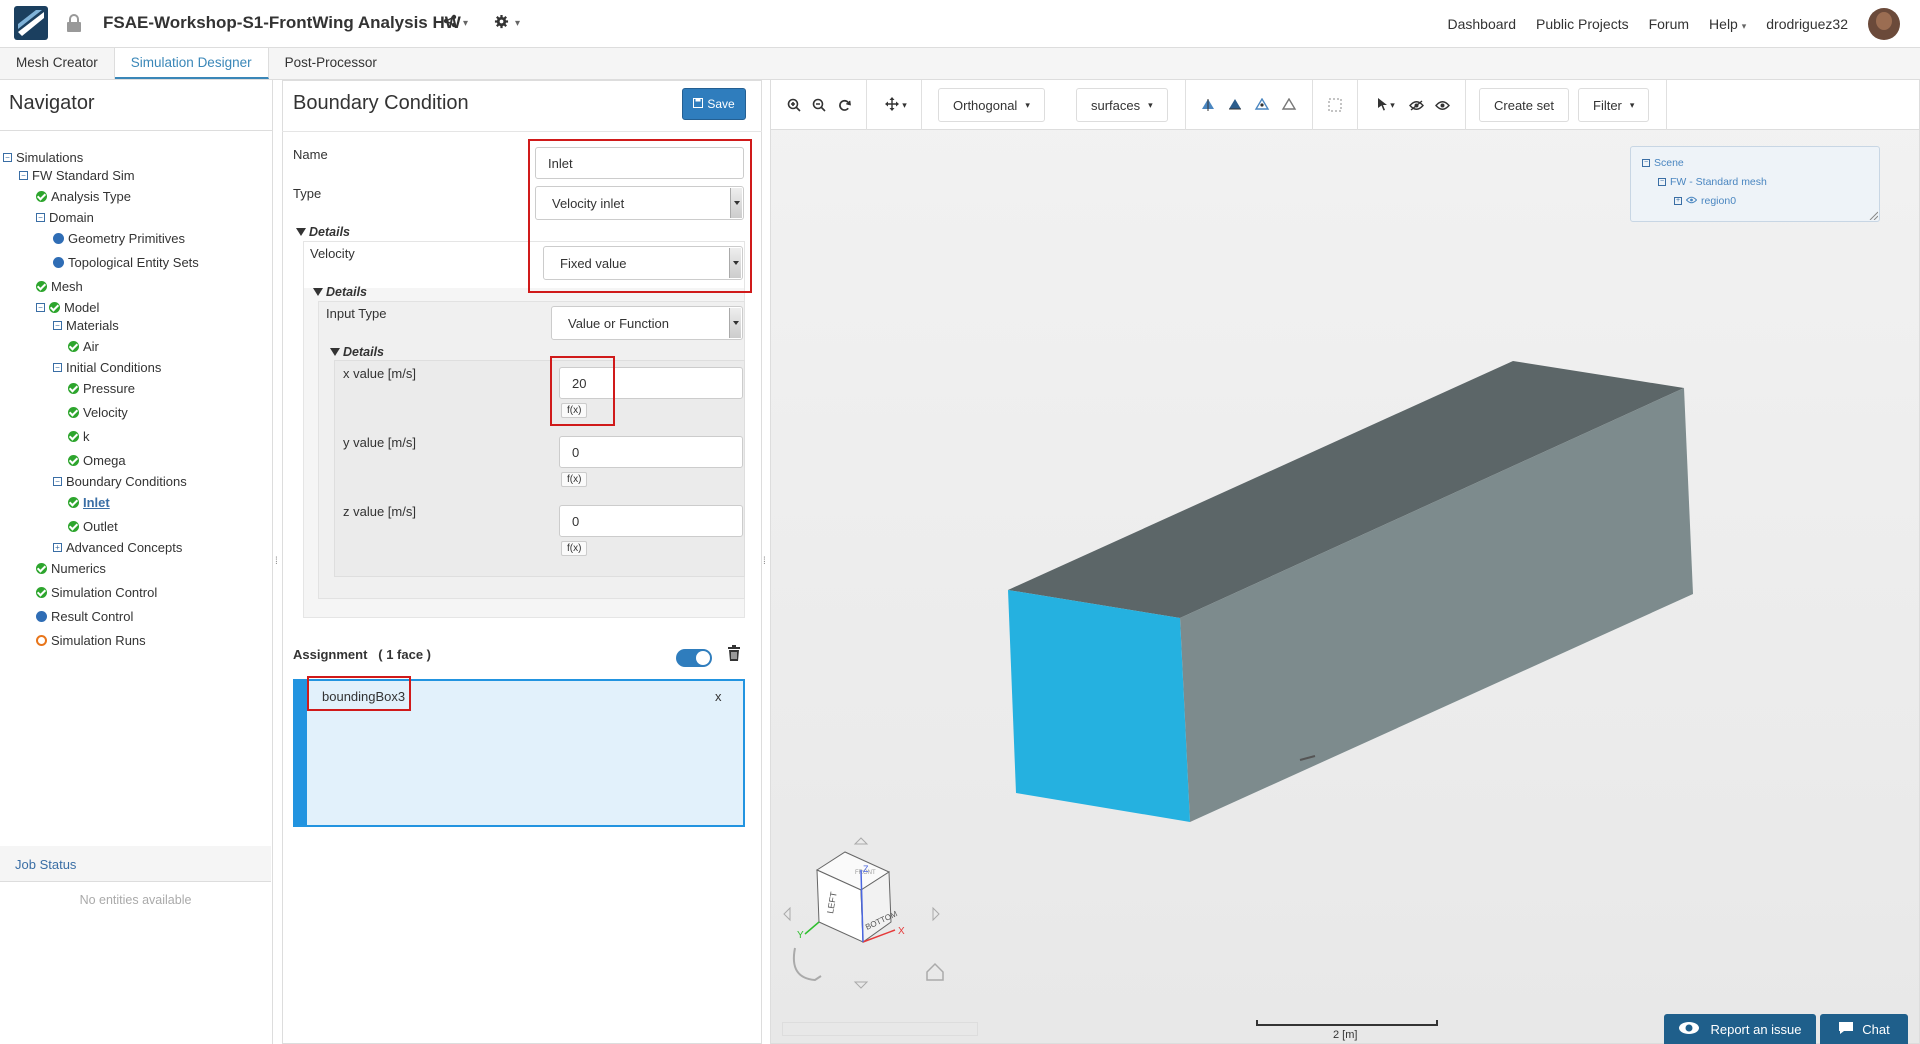 This screenshot has width=1920, height=1044. Describe the element at coordinates (1669, 24) in the screenshot. I see `nav-forum: Forum` at that location.